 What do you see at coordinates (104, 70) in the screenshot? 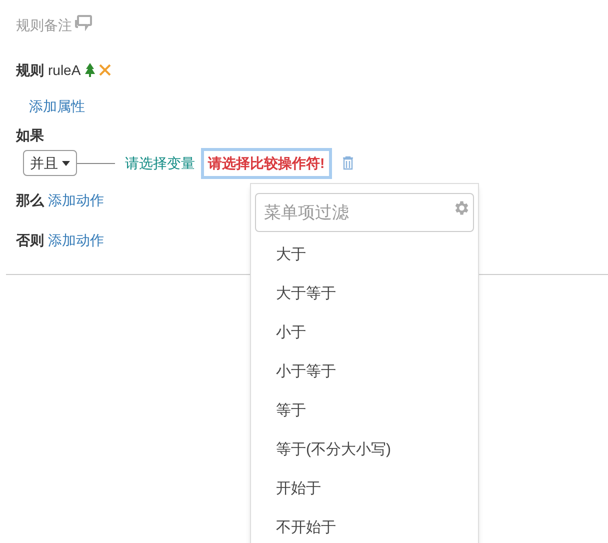
I see `close-icon` at bounding box center [104, 70].